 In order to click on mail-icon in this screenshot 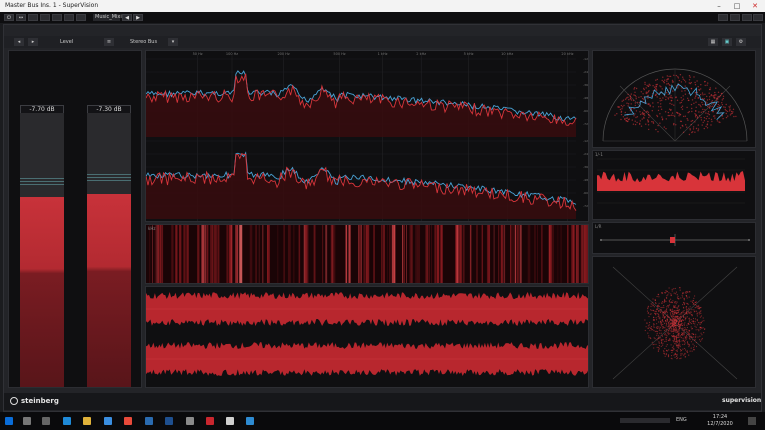, I will do `click(108, 421)`.